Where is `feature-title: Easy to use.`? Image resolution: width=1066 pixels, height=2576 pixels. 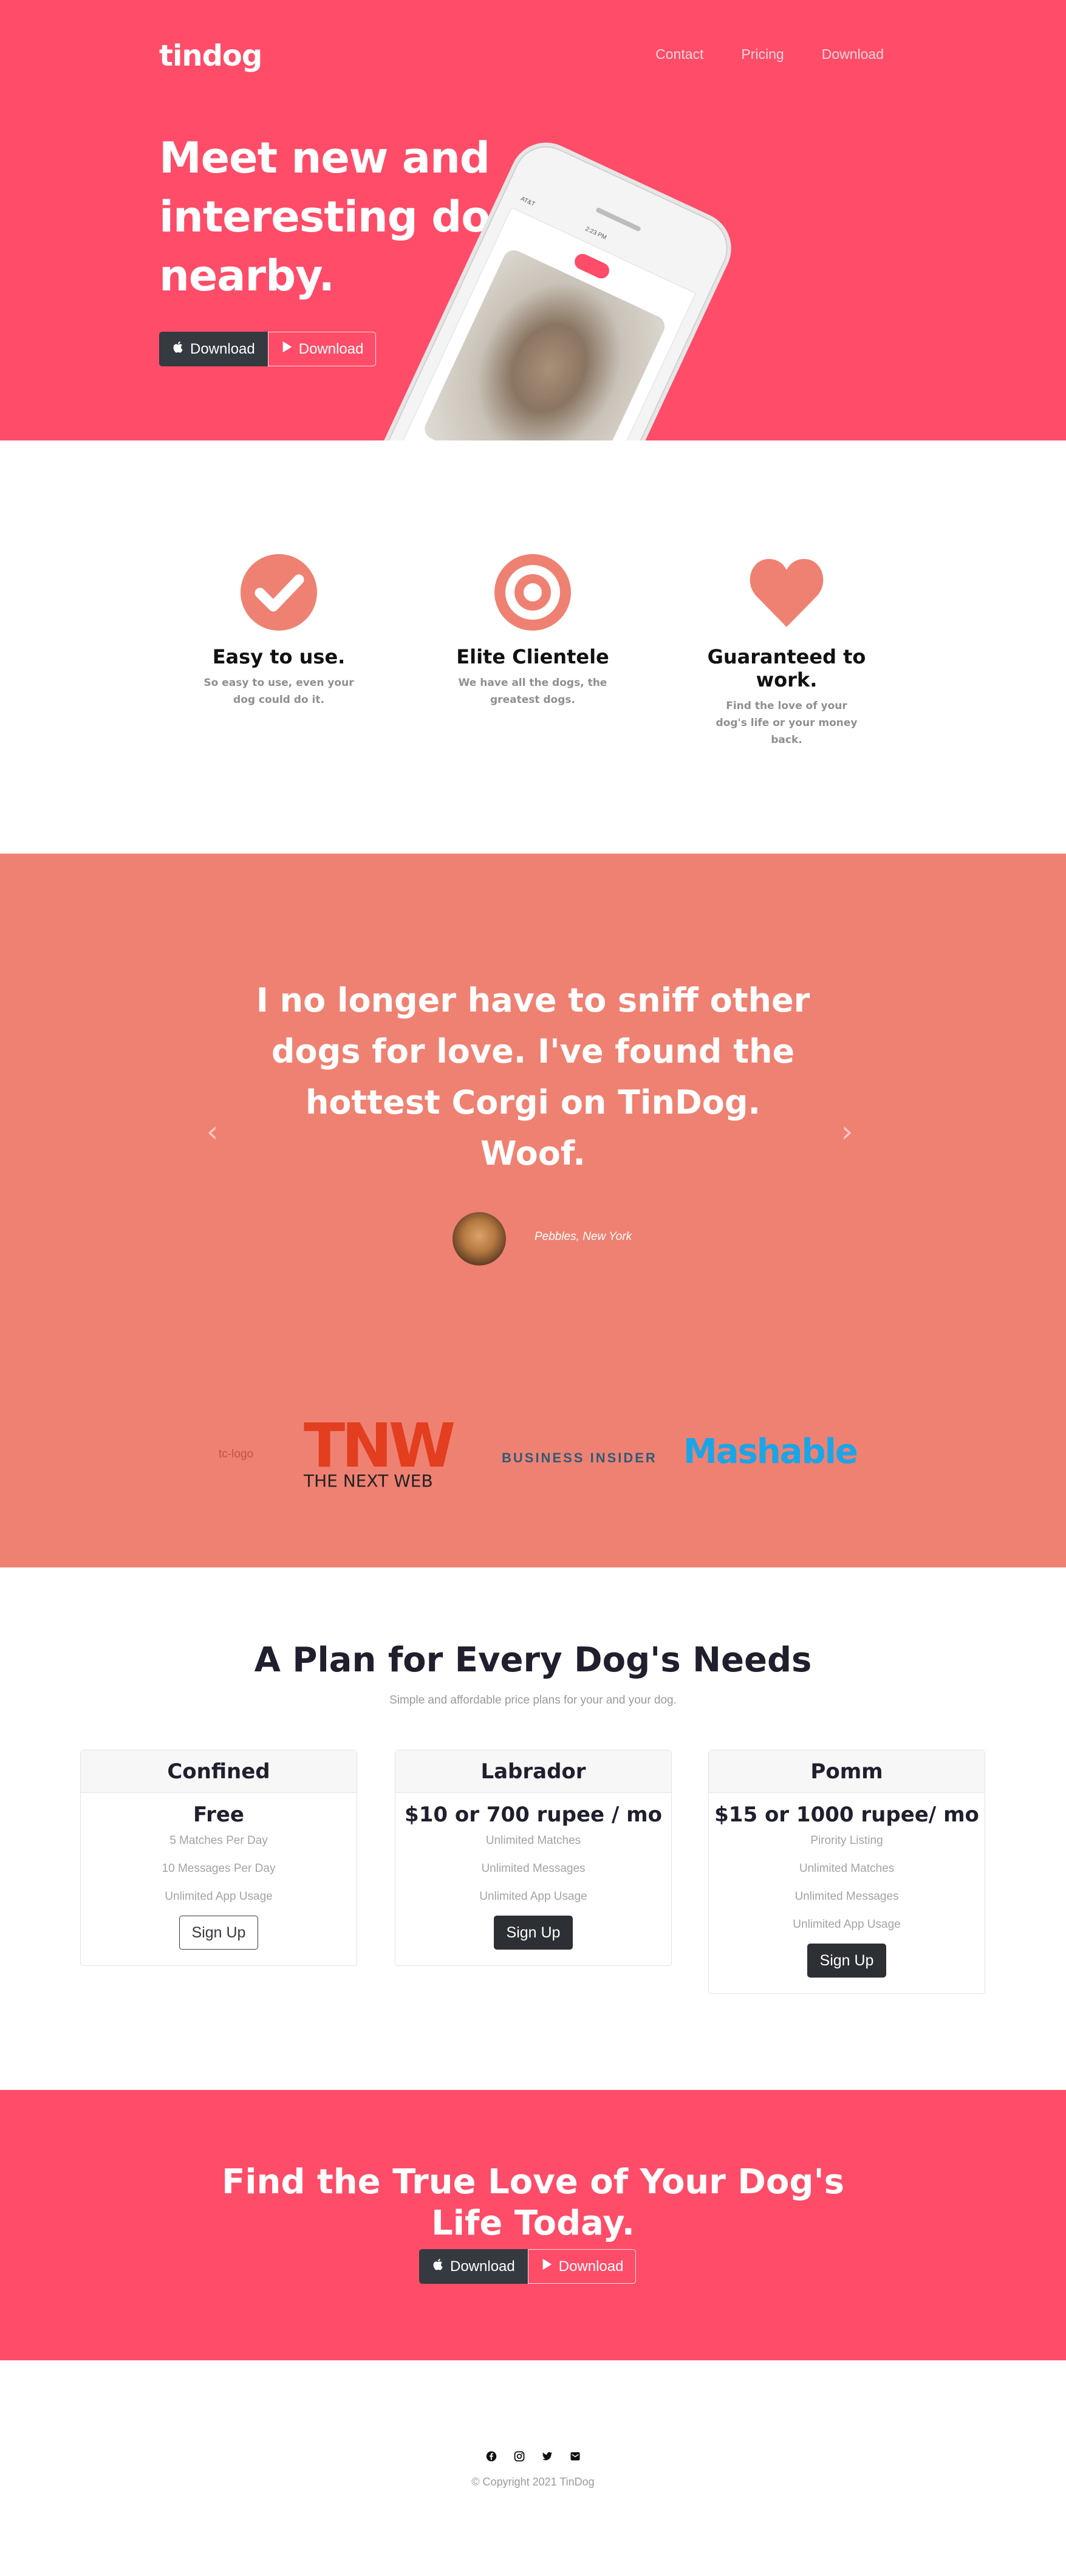 feature-title: Easy to use. is located at coordinates (279, 656).